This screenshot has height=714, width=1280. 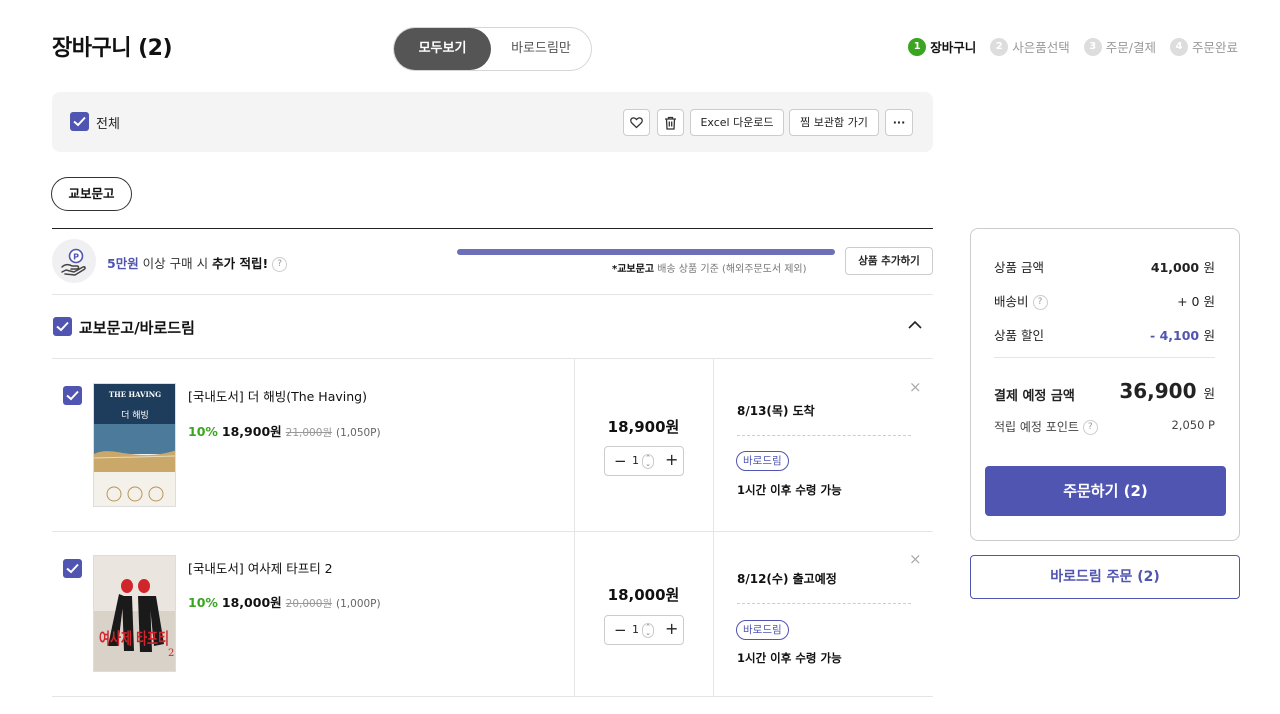 I want to click on summary-shipping-value: + 0 원, so click(x=1196, y=301).